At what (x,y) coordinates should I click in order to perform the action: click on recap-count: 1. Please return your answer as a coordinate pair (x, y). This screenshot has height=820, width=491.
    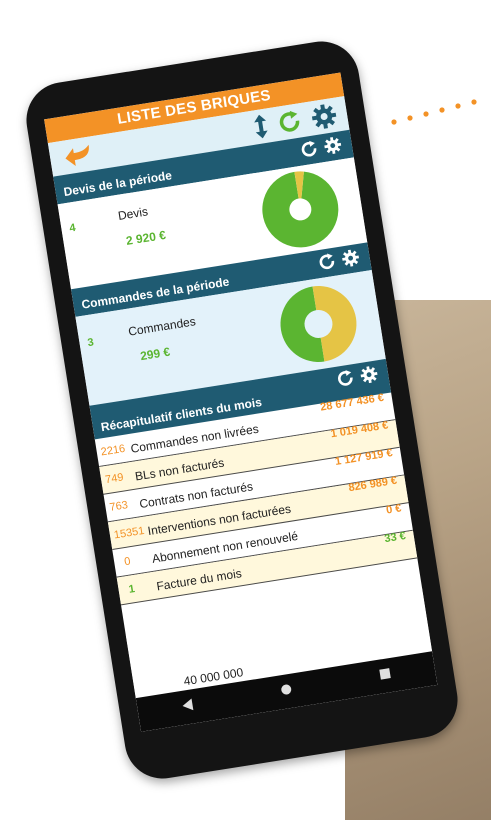
    Looking at the image, I should click on (131, 589).